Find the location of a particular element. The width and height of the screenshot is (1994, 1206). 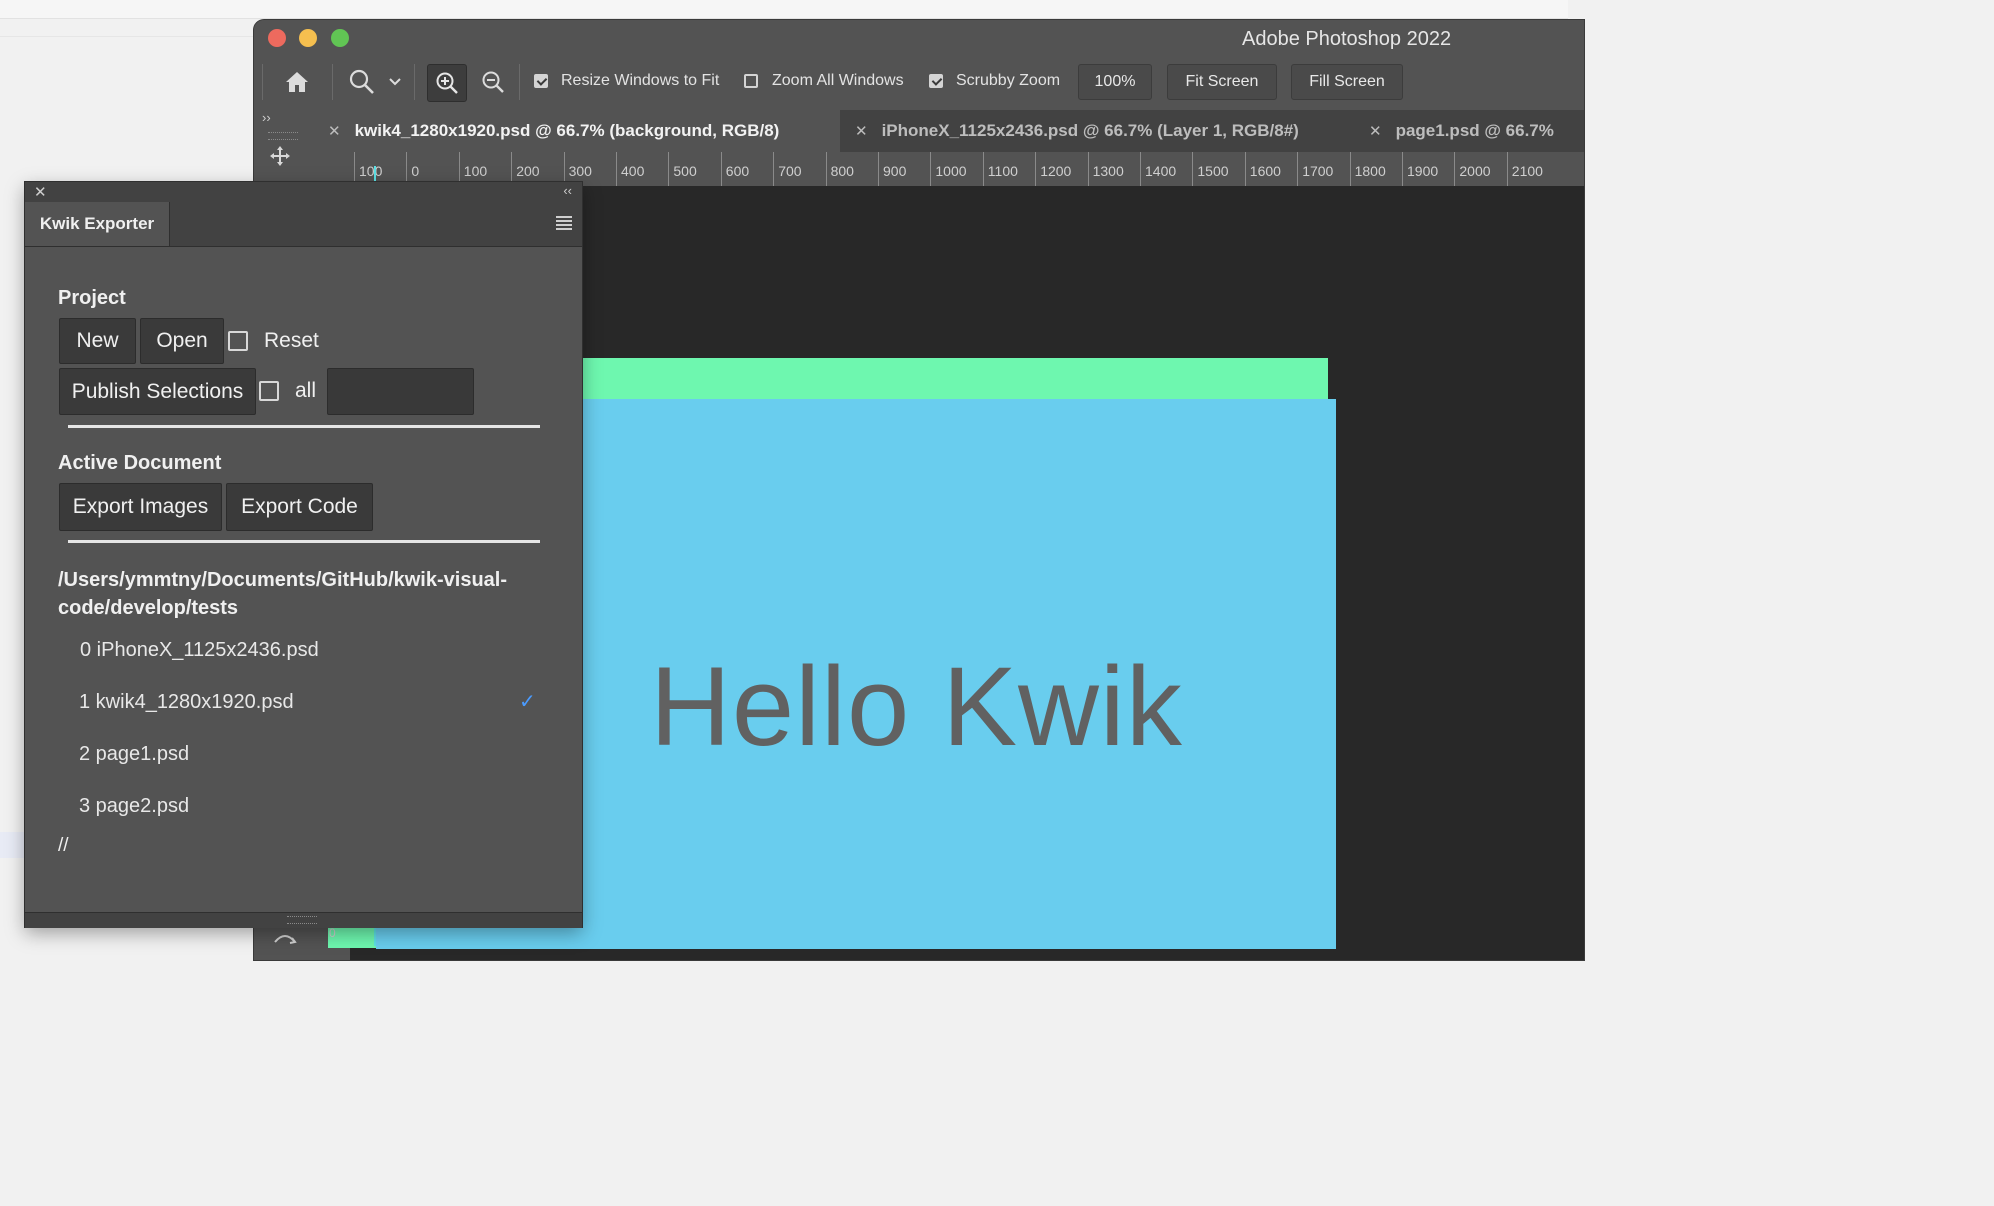

ruler-tick: 600 is located at coordinates (734, 169).